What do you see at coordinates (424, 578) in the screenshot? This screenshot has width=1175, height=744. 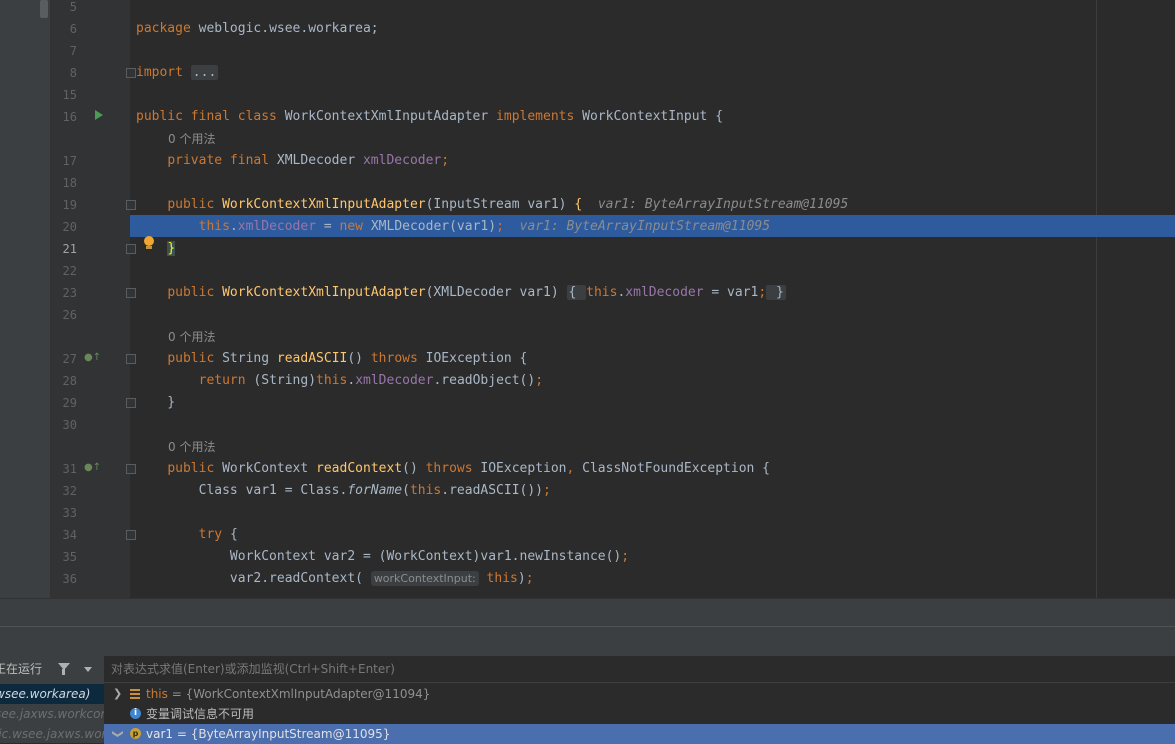 I see `parameter-hint: workContextInput:` at bounding box center [424, 578].